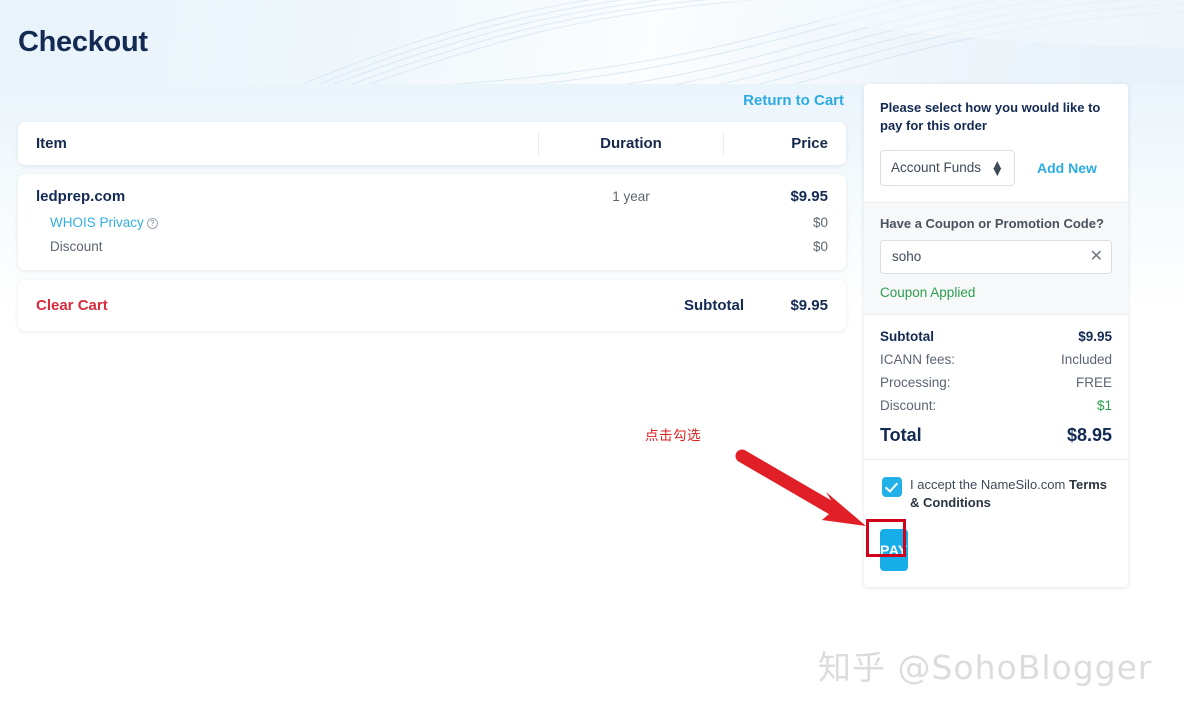 This screenshot has width=1184, height=719. I want to click on totals-row-subtotal: Subtotal $9.95, so click(996, 336).